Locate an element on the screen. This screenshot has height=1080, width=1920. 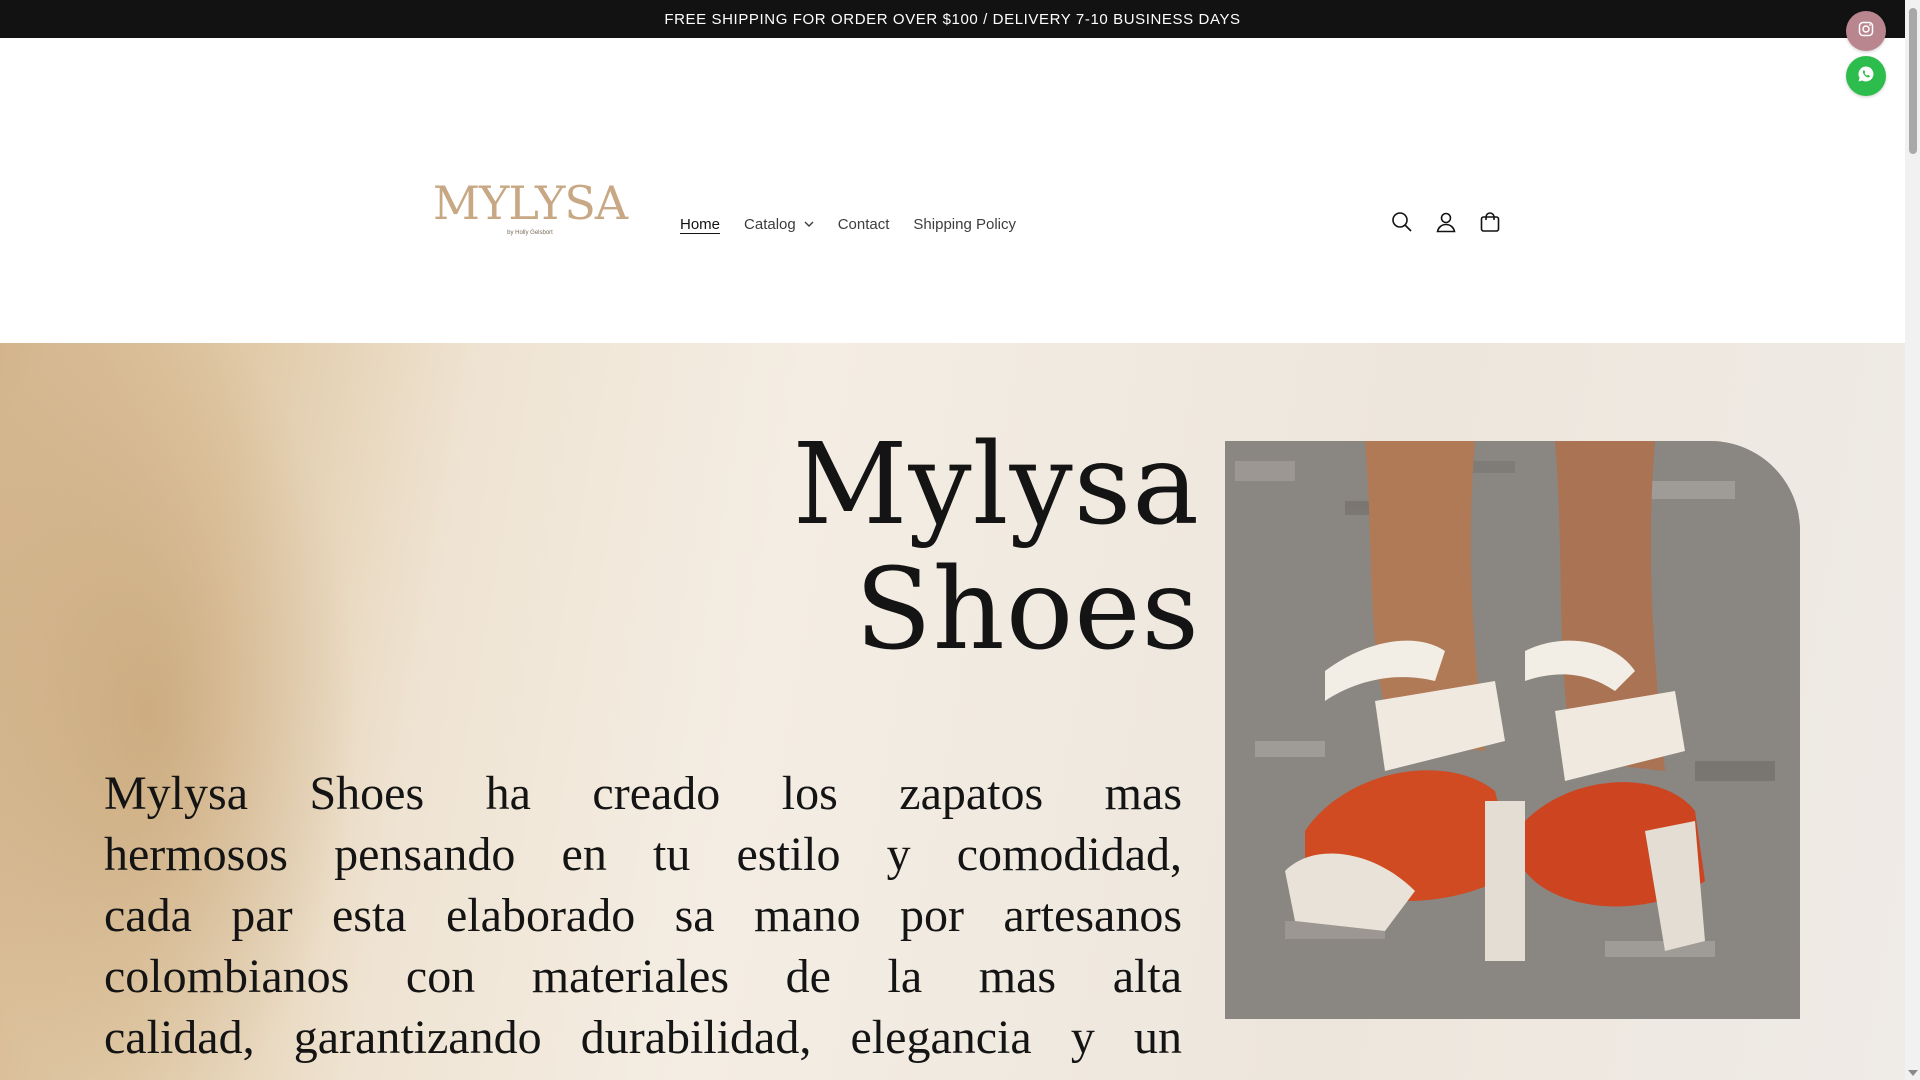
cart-icon is located at coordinates (1490, 222).